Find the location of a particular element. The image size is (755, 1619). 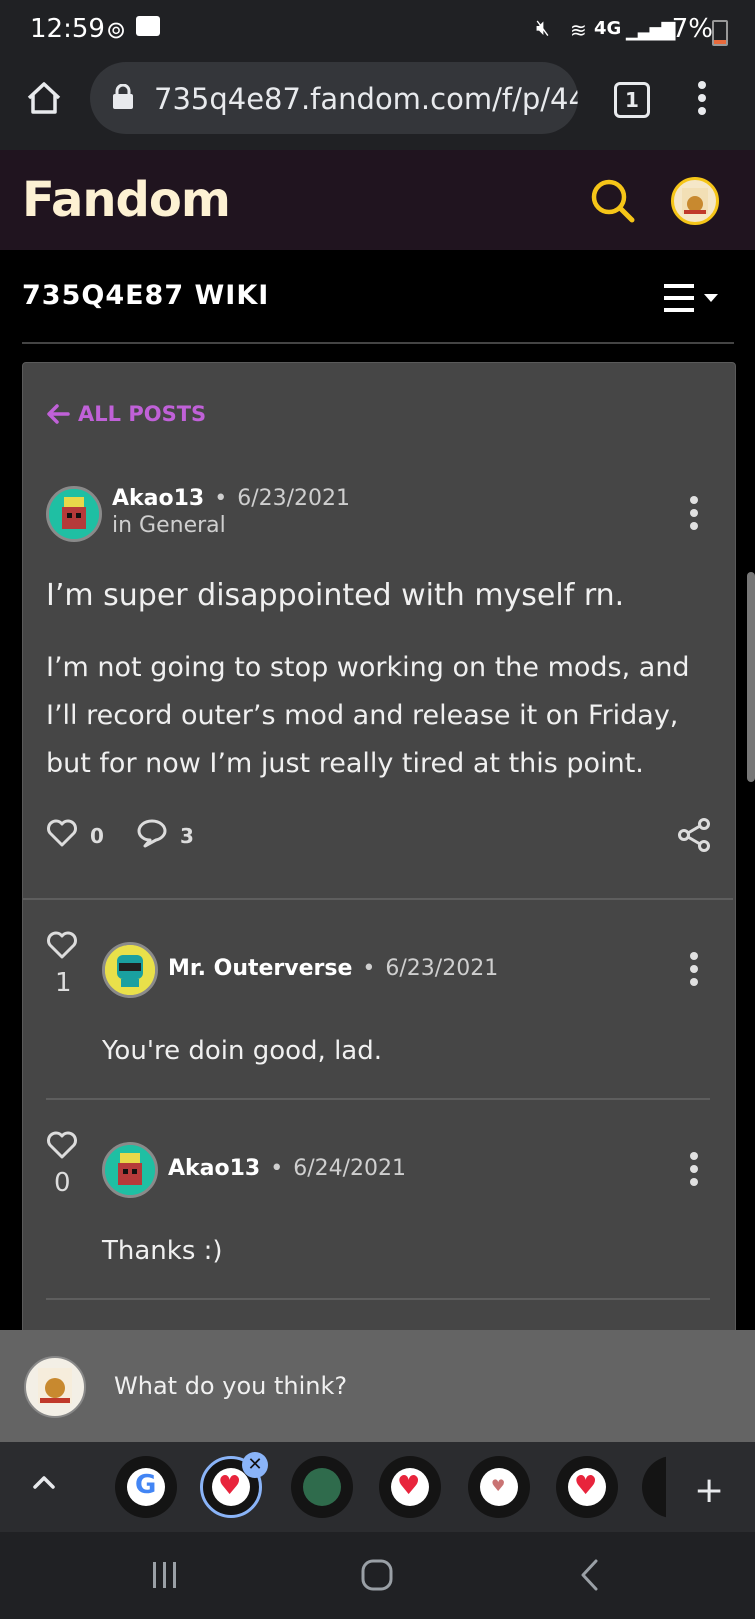

reply-author: Mr. Outerverse is located at coordinates (260, 968).